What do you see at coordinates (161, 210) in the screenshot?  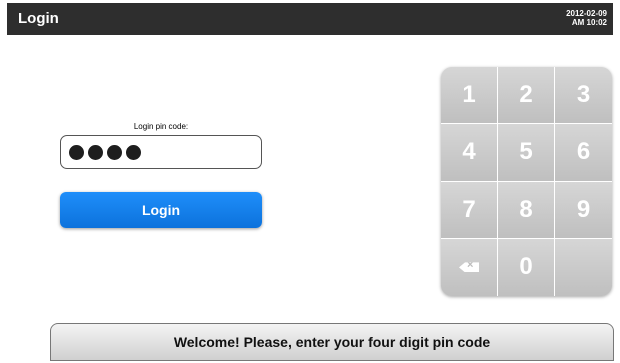 I see `login-button: Login` at bounding box center [161, 210].